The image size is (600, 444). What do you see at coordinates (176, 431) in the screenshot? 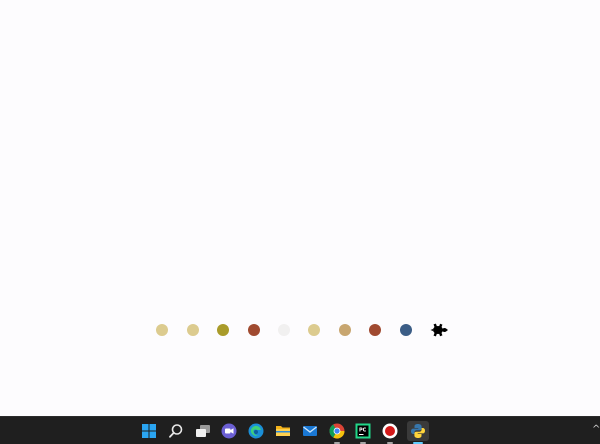
I see `search-icon` at bounding box center [176, 431].